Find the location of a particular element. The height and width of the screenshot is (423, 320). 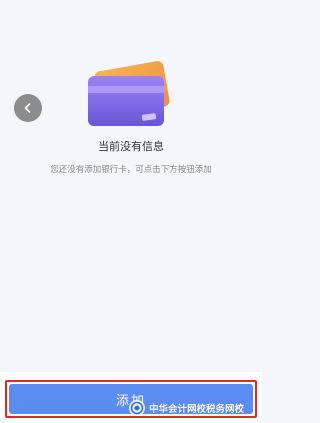

bank-card-icon is located at coordinates (132, 95).